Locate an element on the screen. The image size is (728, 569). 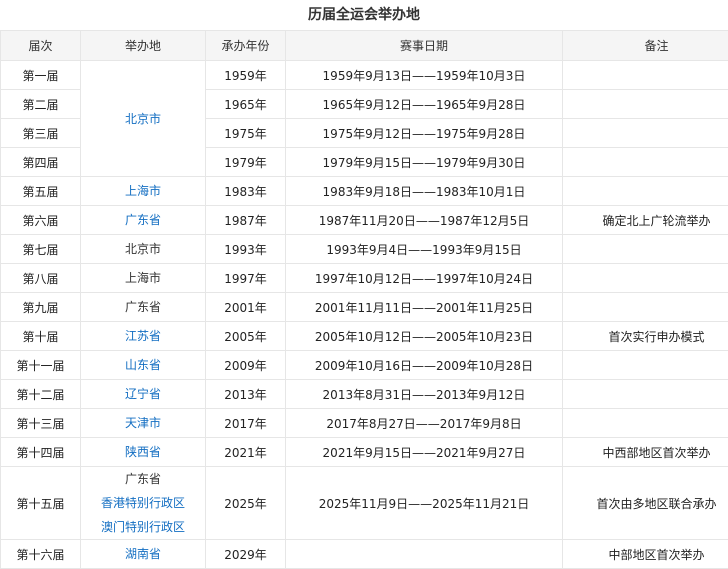
table-caption: 历届全运会举办地 is located at coordinates (364, 15).